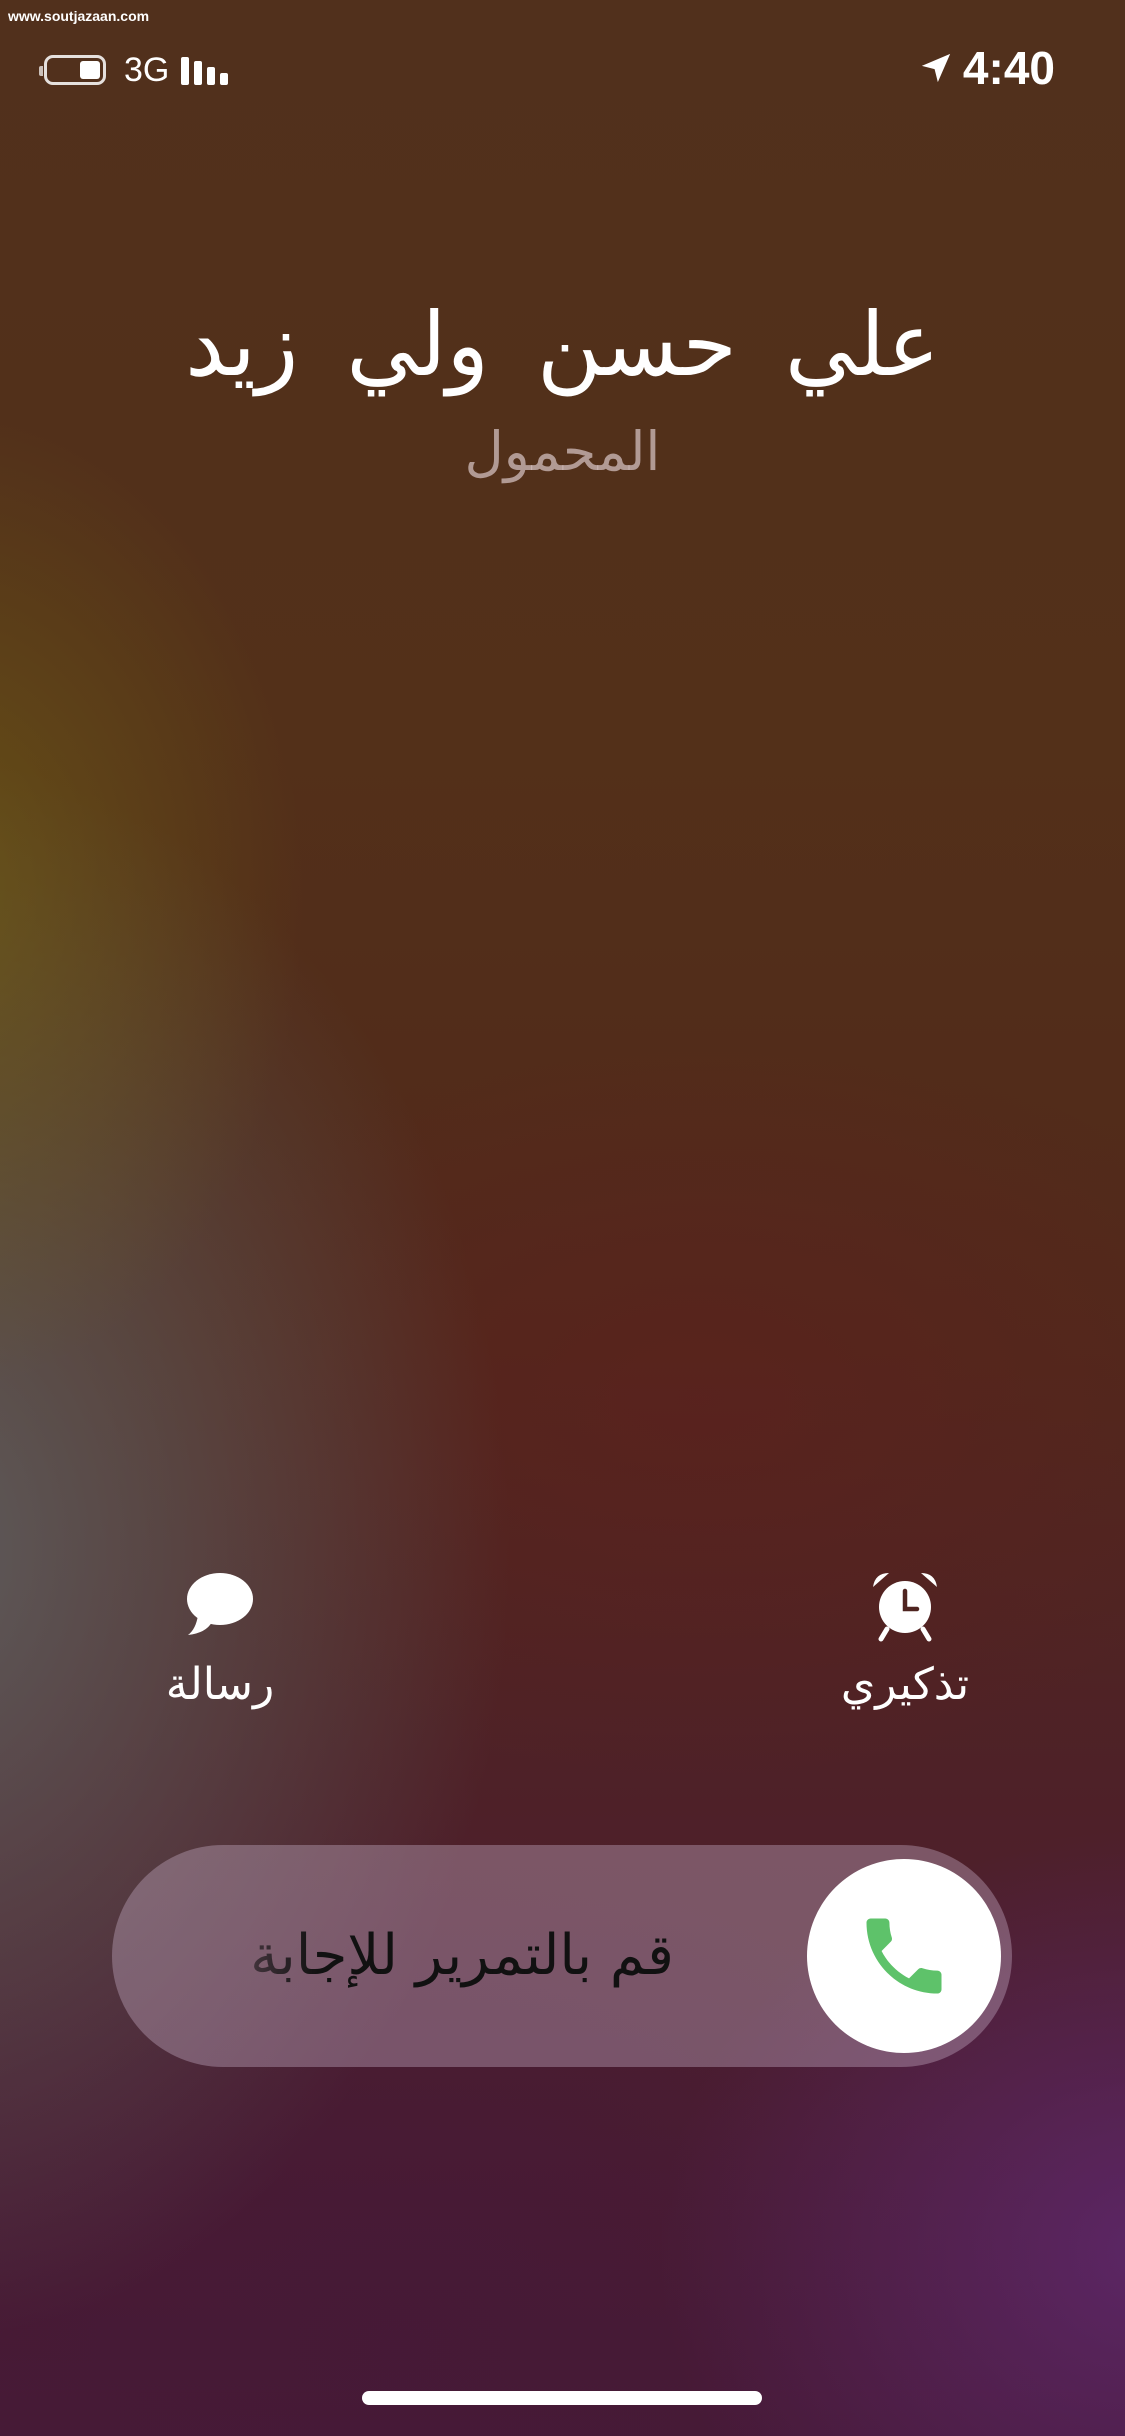 This screenshot has width=1125, height=2436. What do you see at coordinates (79, 16) in the screenshot?
I see `watermark-text: www.soutjazaan.com` at bounding box center [79, 16].